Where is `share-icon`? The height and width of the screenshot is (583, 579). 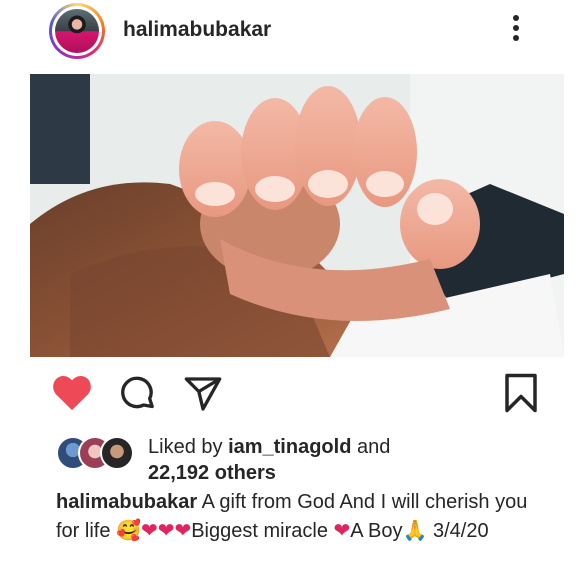 share-icon is located at coordinates (203, 396).